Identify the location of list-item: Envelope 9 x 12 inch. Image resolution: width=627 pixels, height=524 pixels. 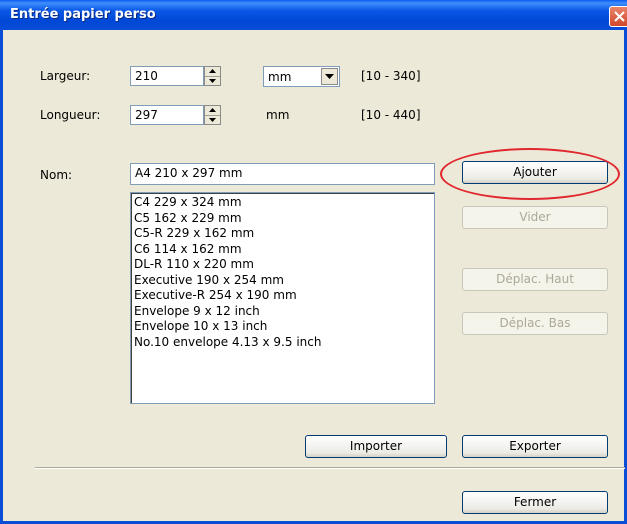
(282, 312).